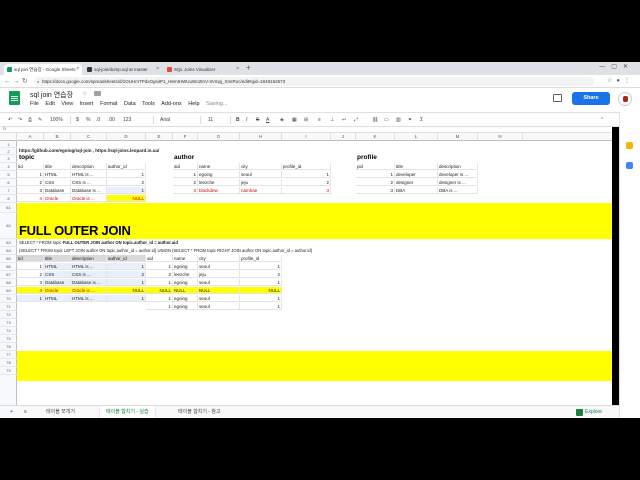 This screenshot has width=640, height=480. Describe the element at coordinates (97, 93) in the screenshot. I see `folder-icon` at that location.